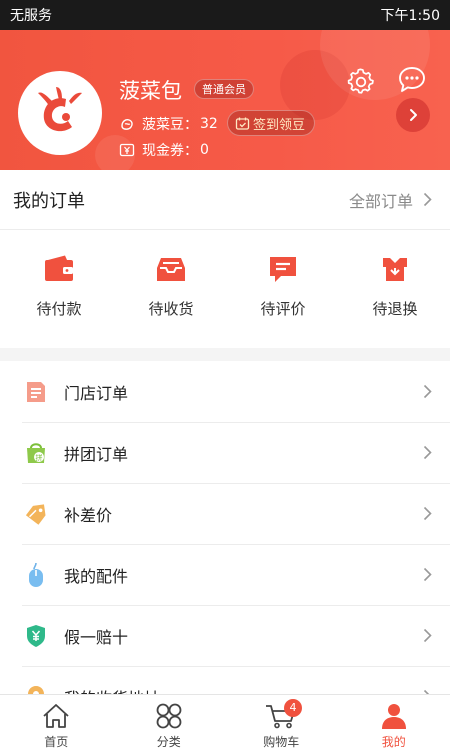  I want to click on cart-count-badge: 4, so click(293, 708).